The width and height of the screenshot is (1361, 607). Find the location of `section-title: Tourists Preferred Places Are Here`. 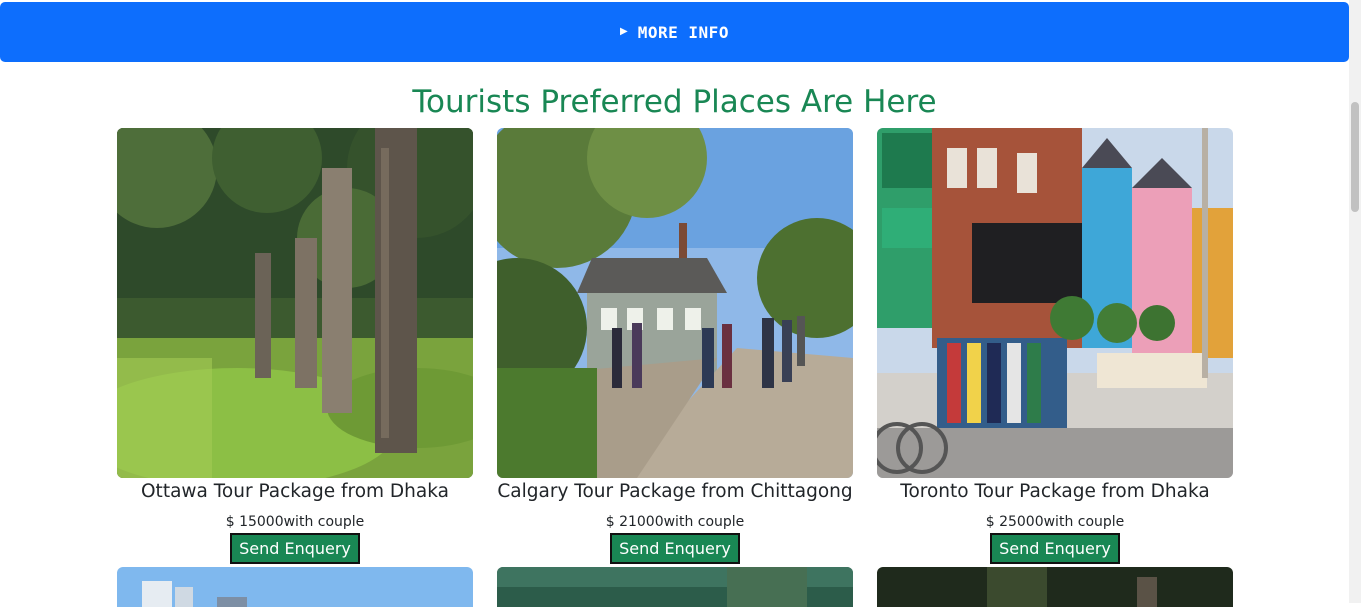

section-title: Tourists Preferred Places Are Here is located at coordinates (674, 102).